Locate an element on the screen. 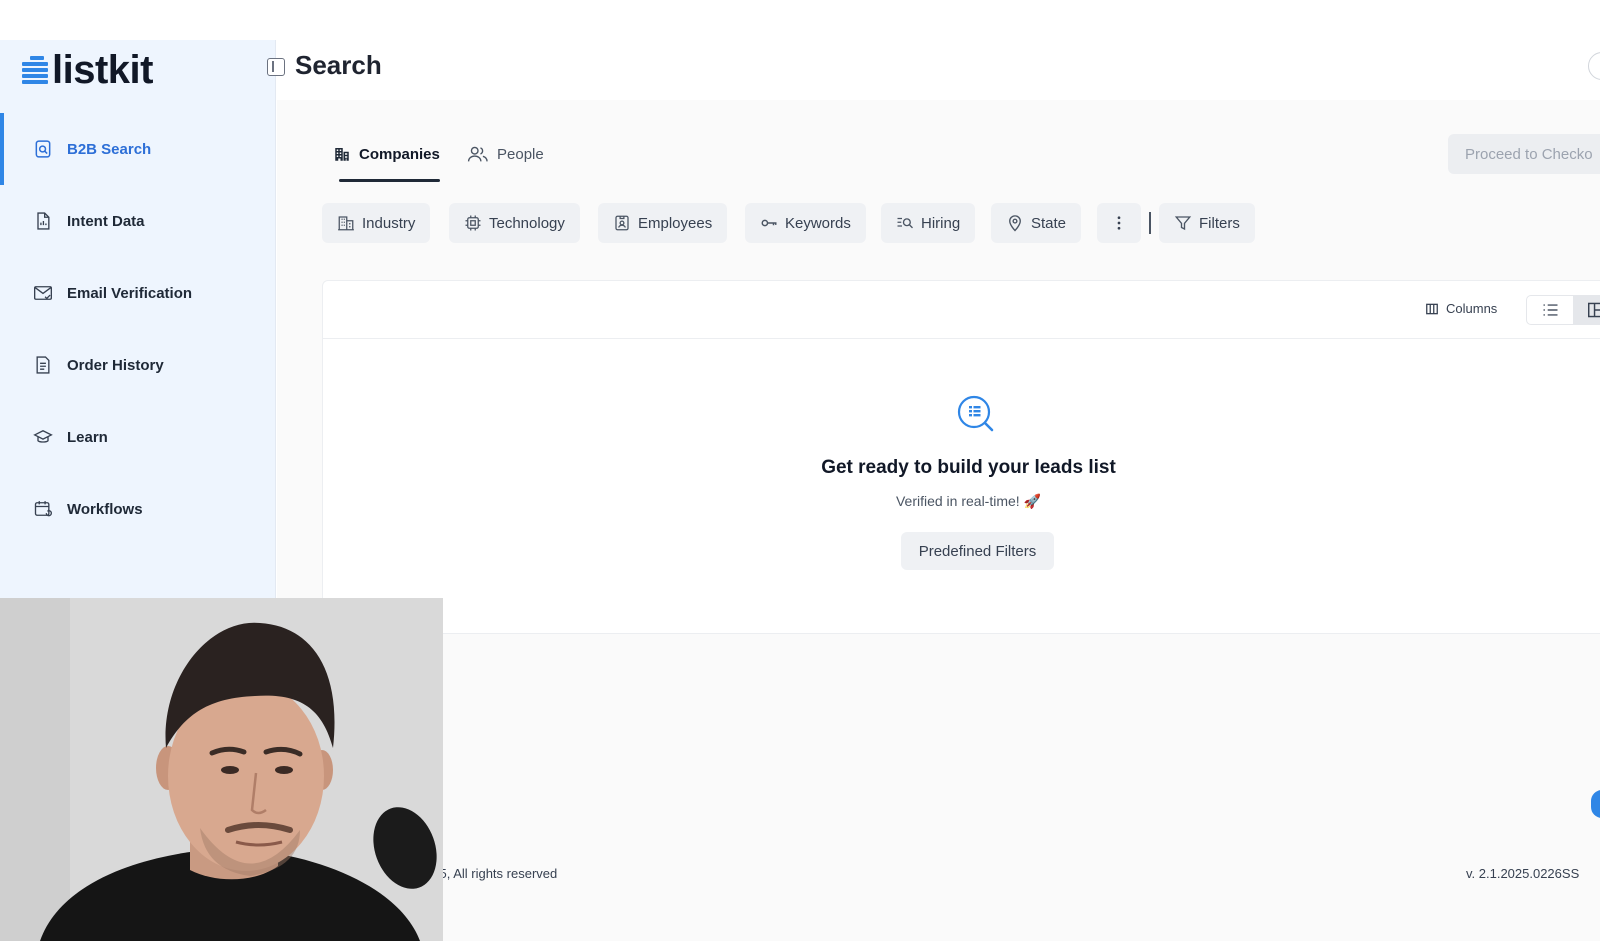  graduation-cap-icon is located at coordinates (43, 437).